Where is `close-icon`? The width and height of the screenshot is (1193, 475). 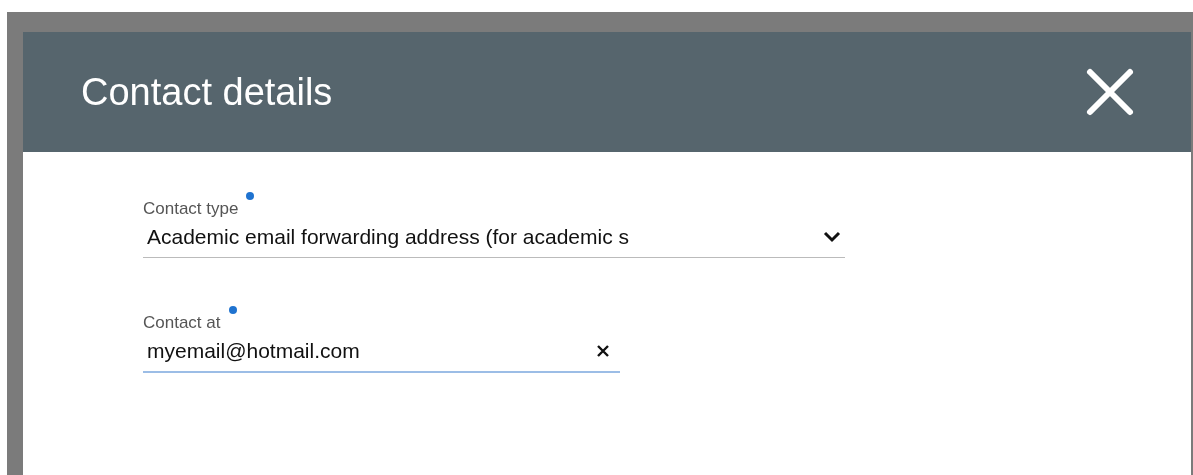 close-icon is located at coordinates (1110, 92).